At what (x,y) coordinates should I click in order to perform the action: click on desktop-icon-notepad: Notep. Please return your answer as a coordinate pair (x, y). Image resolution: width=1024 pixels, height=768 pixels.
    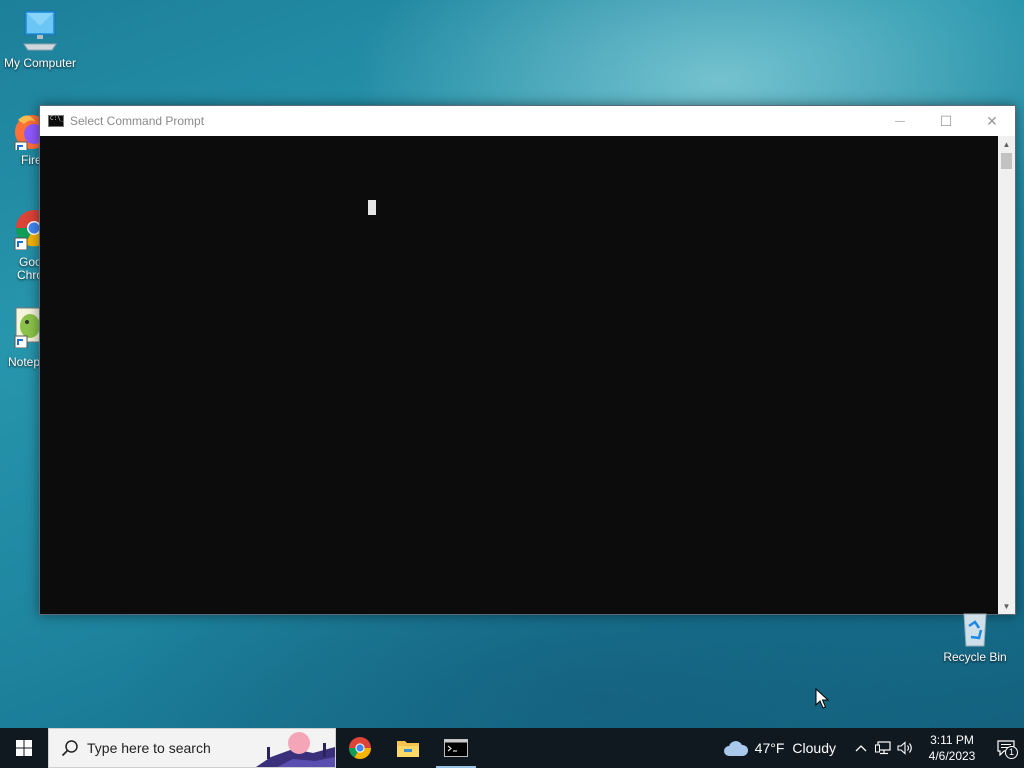
    Looking at the image, I should click on (20, 339).